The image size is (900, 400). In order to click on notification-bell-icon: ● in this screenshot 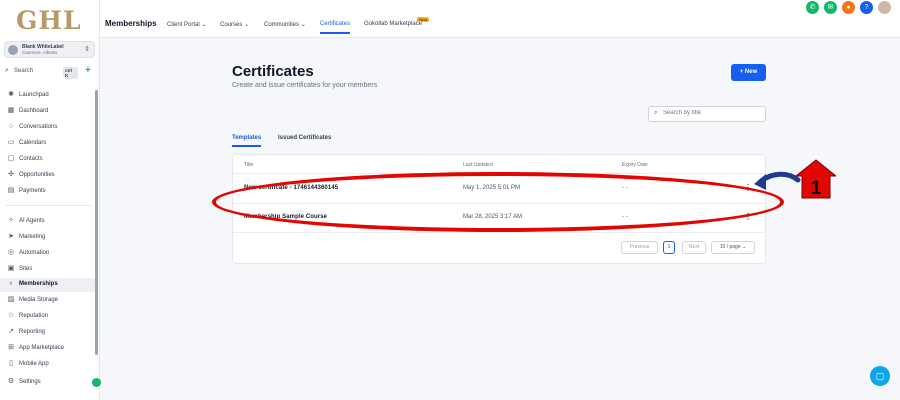, I will do `click(848, 7)`.